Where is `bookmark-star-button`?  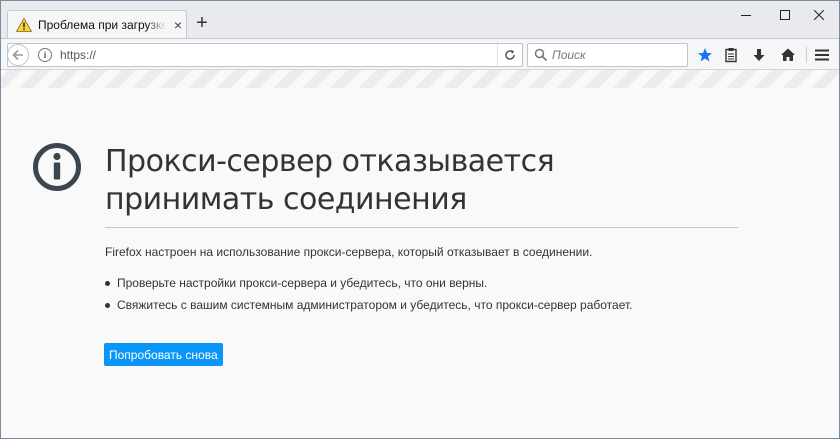 bookmark-star-button is located at coordinates (705, 55).